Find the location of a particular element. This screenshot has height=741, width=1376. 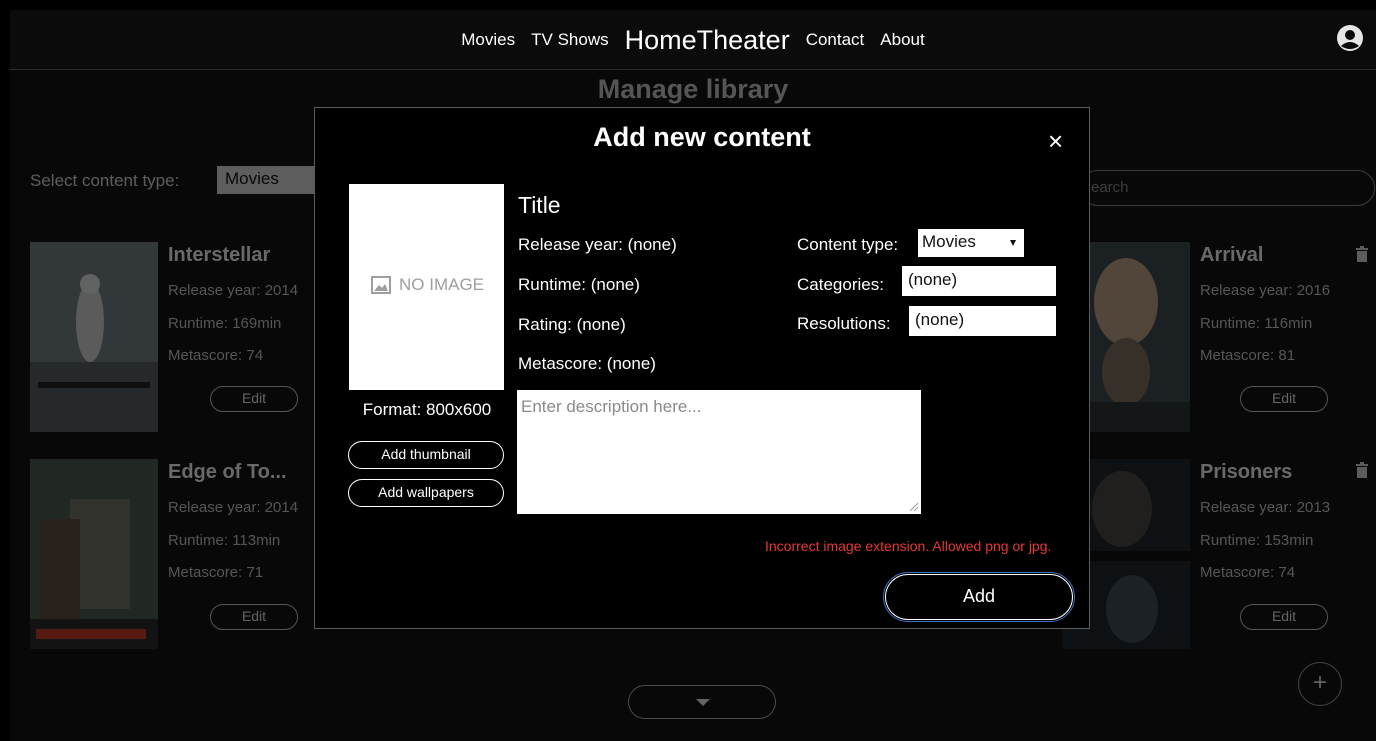

caret-down-icon is located at coordinates (1013, 243).